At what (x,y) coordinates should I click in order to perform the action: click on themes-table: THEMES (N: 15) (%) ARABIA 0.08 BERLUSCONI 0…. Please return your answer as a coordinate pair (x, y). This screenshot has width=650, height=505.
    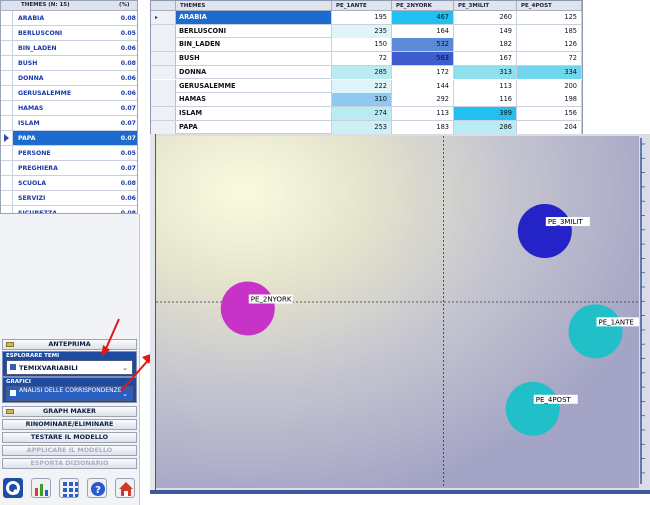
    Looking at the image, I should click on (69, 107).